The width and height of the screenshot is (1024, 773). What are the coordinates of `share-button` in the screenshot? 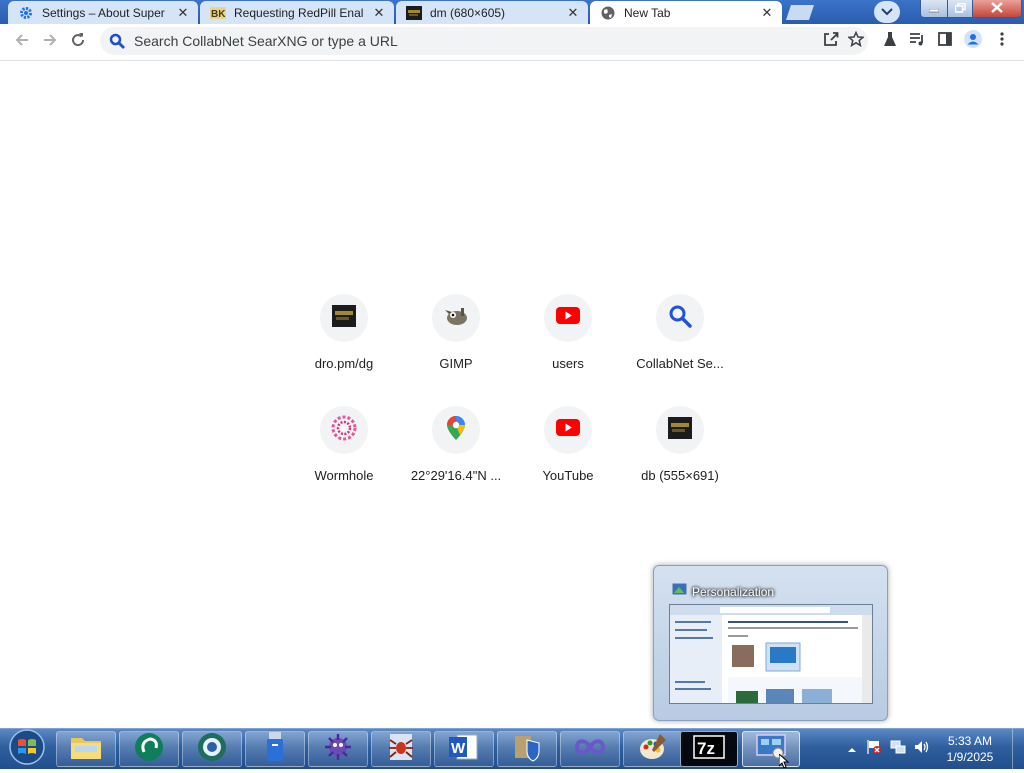 It's located at (831, 41).